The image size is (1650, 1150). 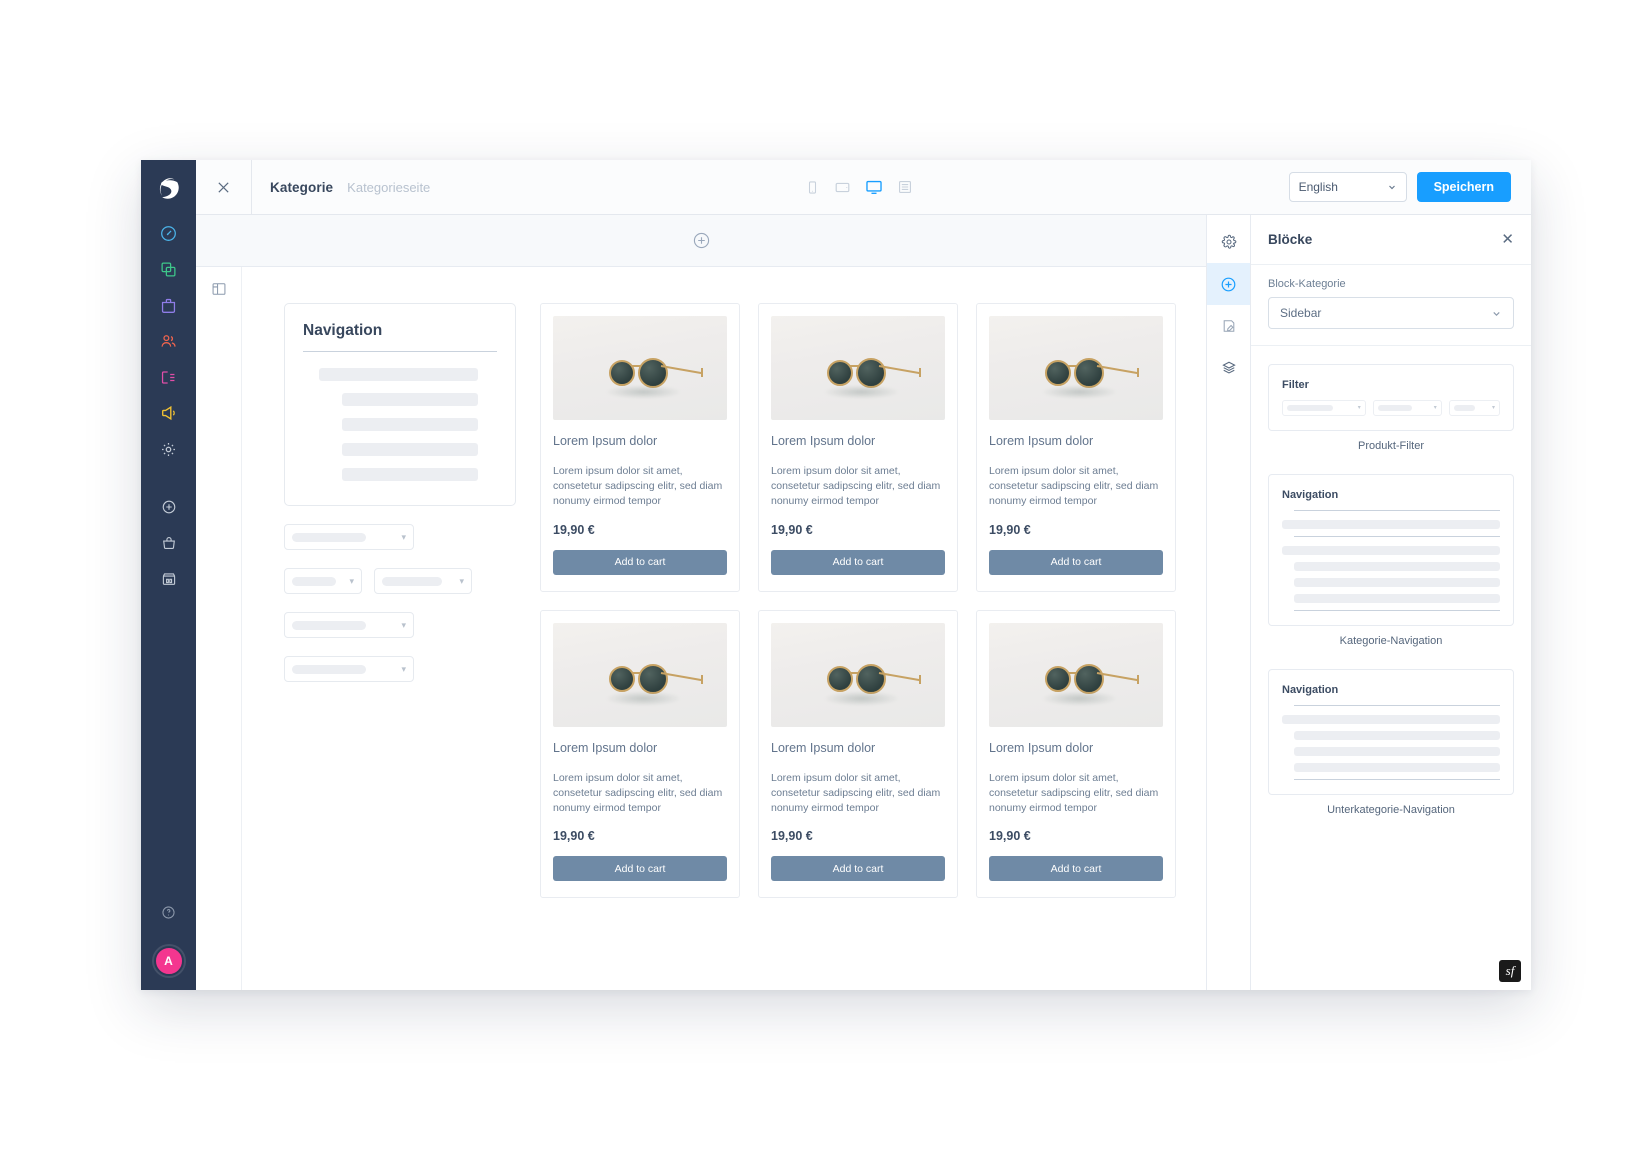 What do you see at coordinates (168, 187) in the screenshot?
I see `shopware-logo-icon` at bounding box center [168, 187].